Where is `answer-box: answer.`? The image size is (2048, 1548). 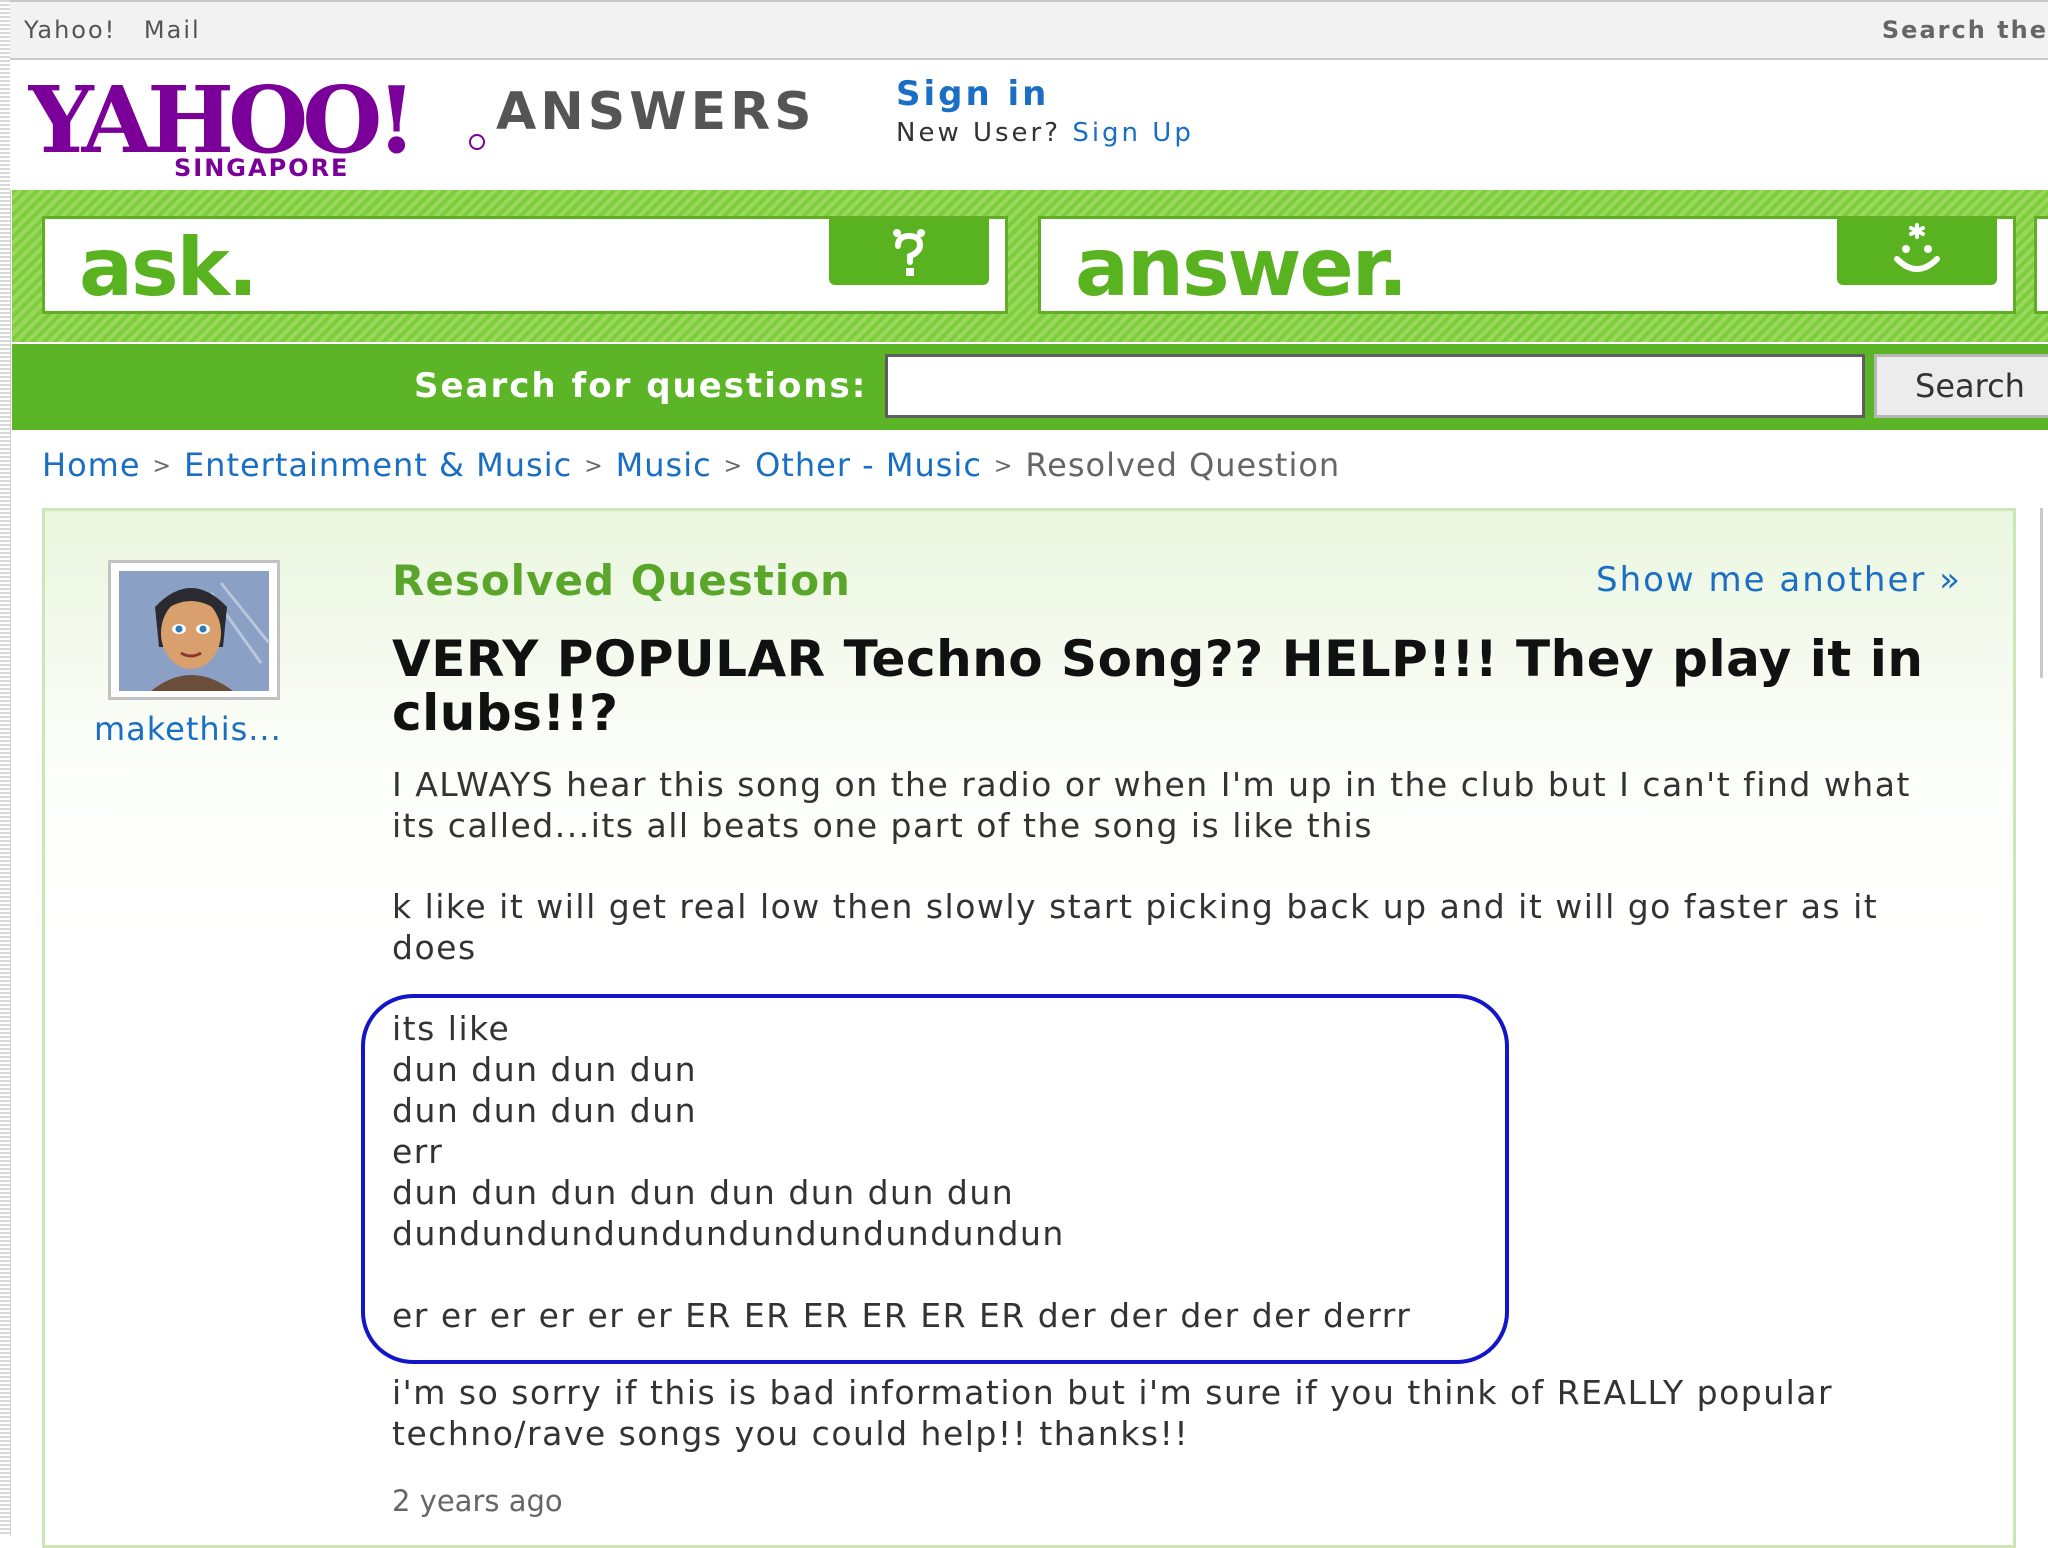
answer-box: answer. is located at coordinates (1527, 265).